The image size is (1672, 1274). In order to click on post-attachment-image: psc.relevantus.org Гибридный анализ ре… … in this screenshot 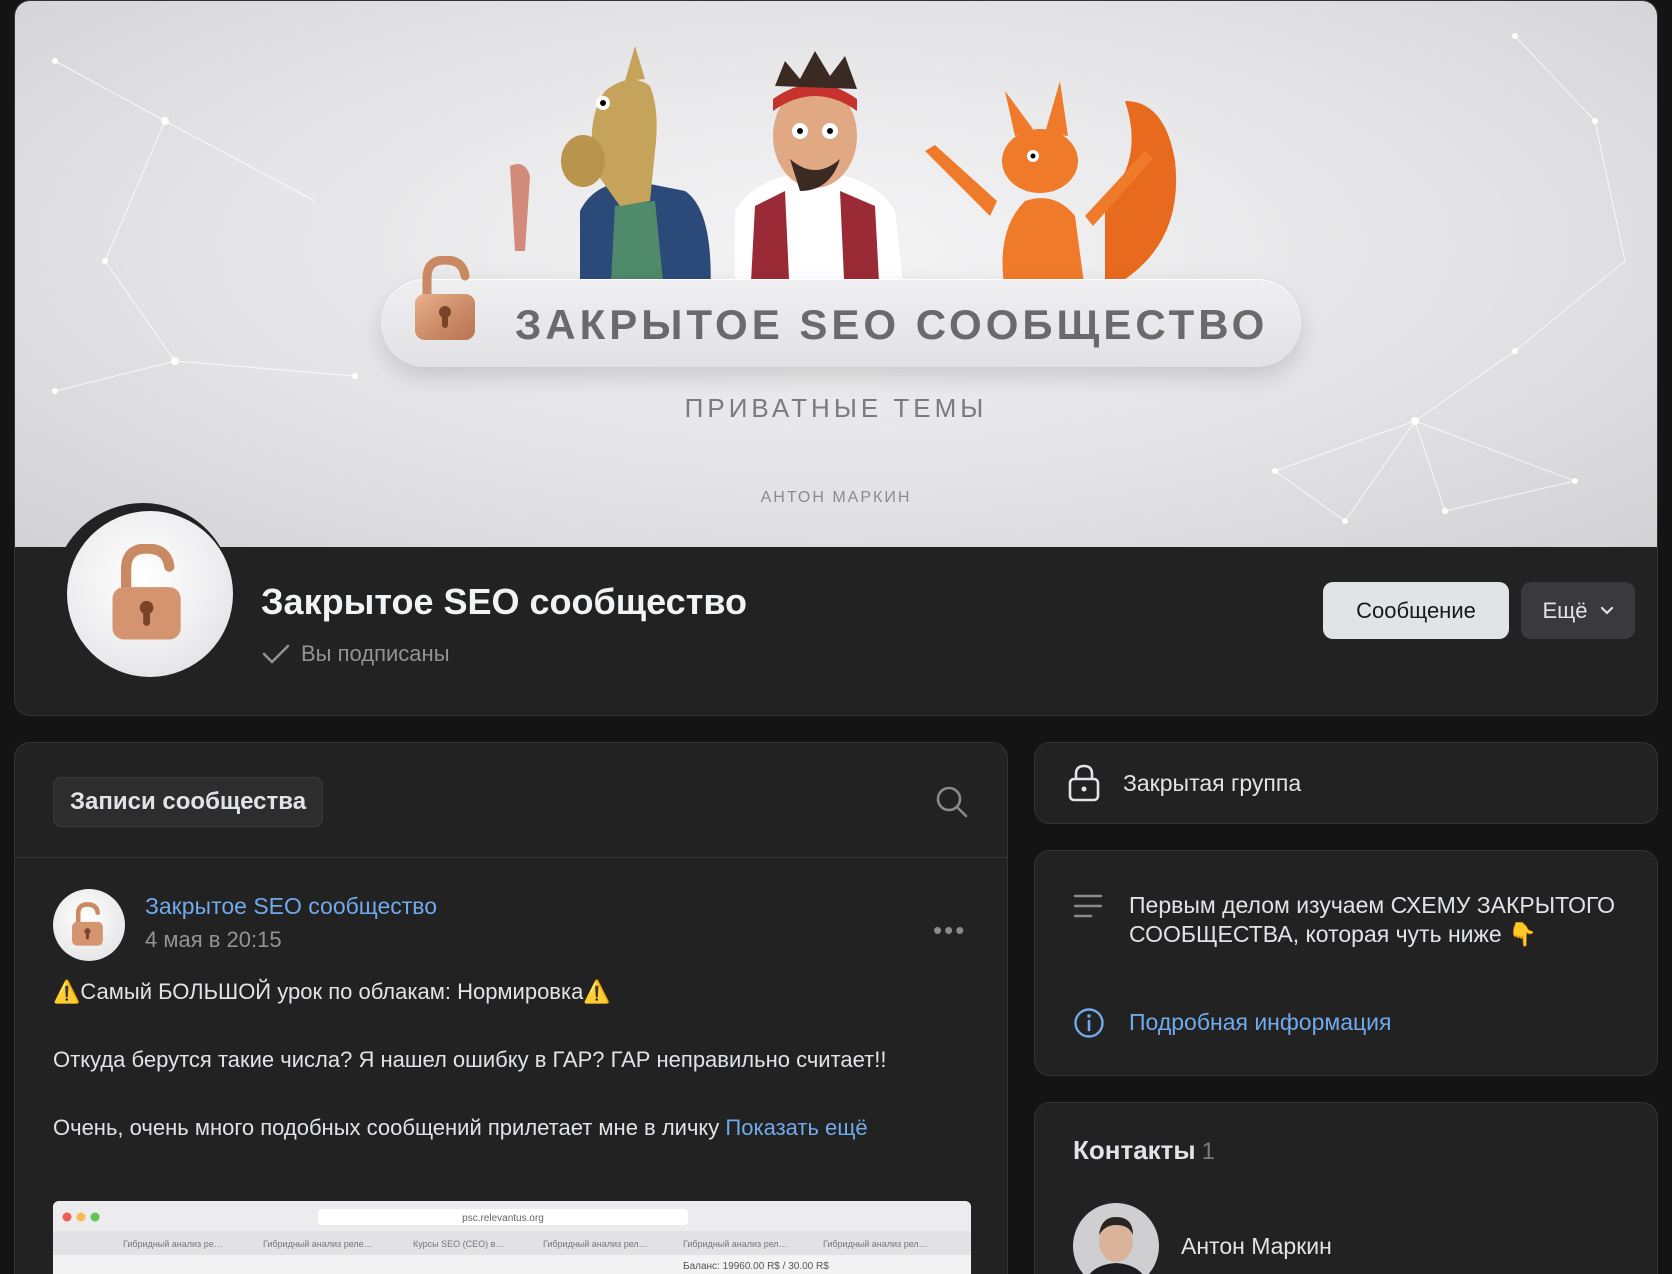, I will do `click(512, 1237)`.